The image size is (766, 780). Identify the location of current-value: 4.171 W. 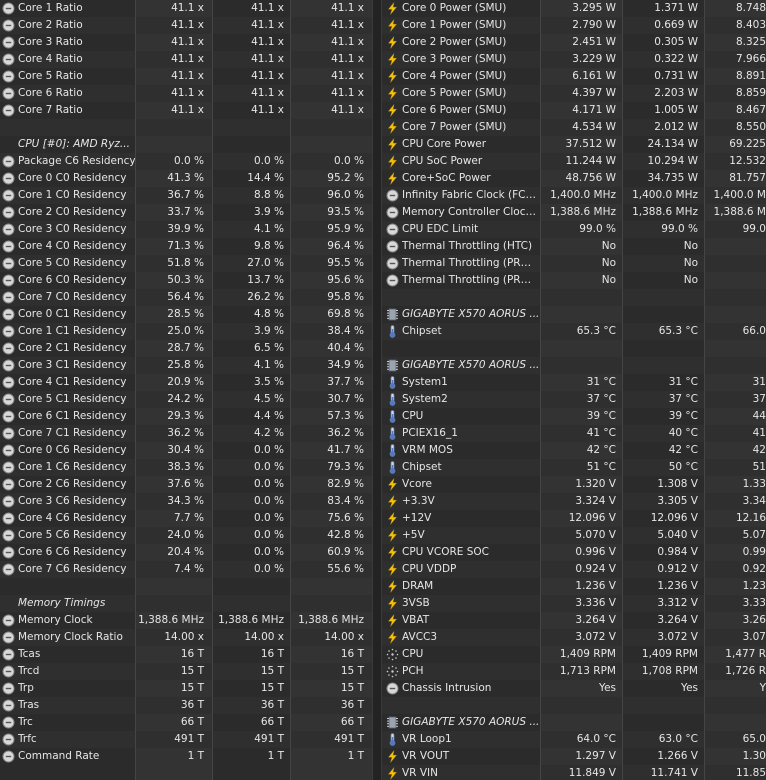
(594, 110).